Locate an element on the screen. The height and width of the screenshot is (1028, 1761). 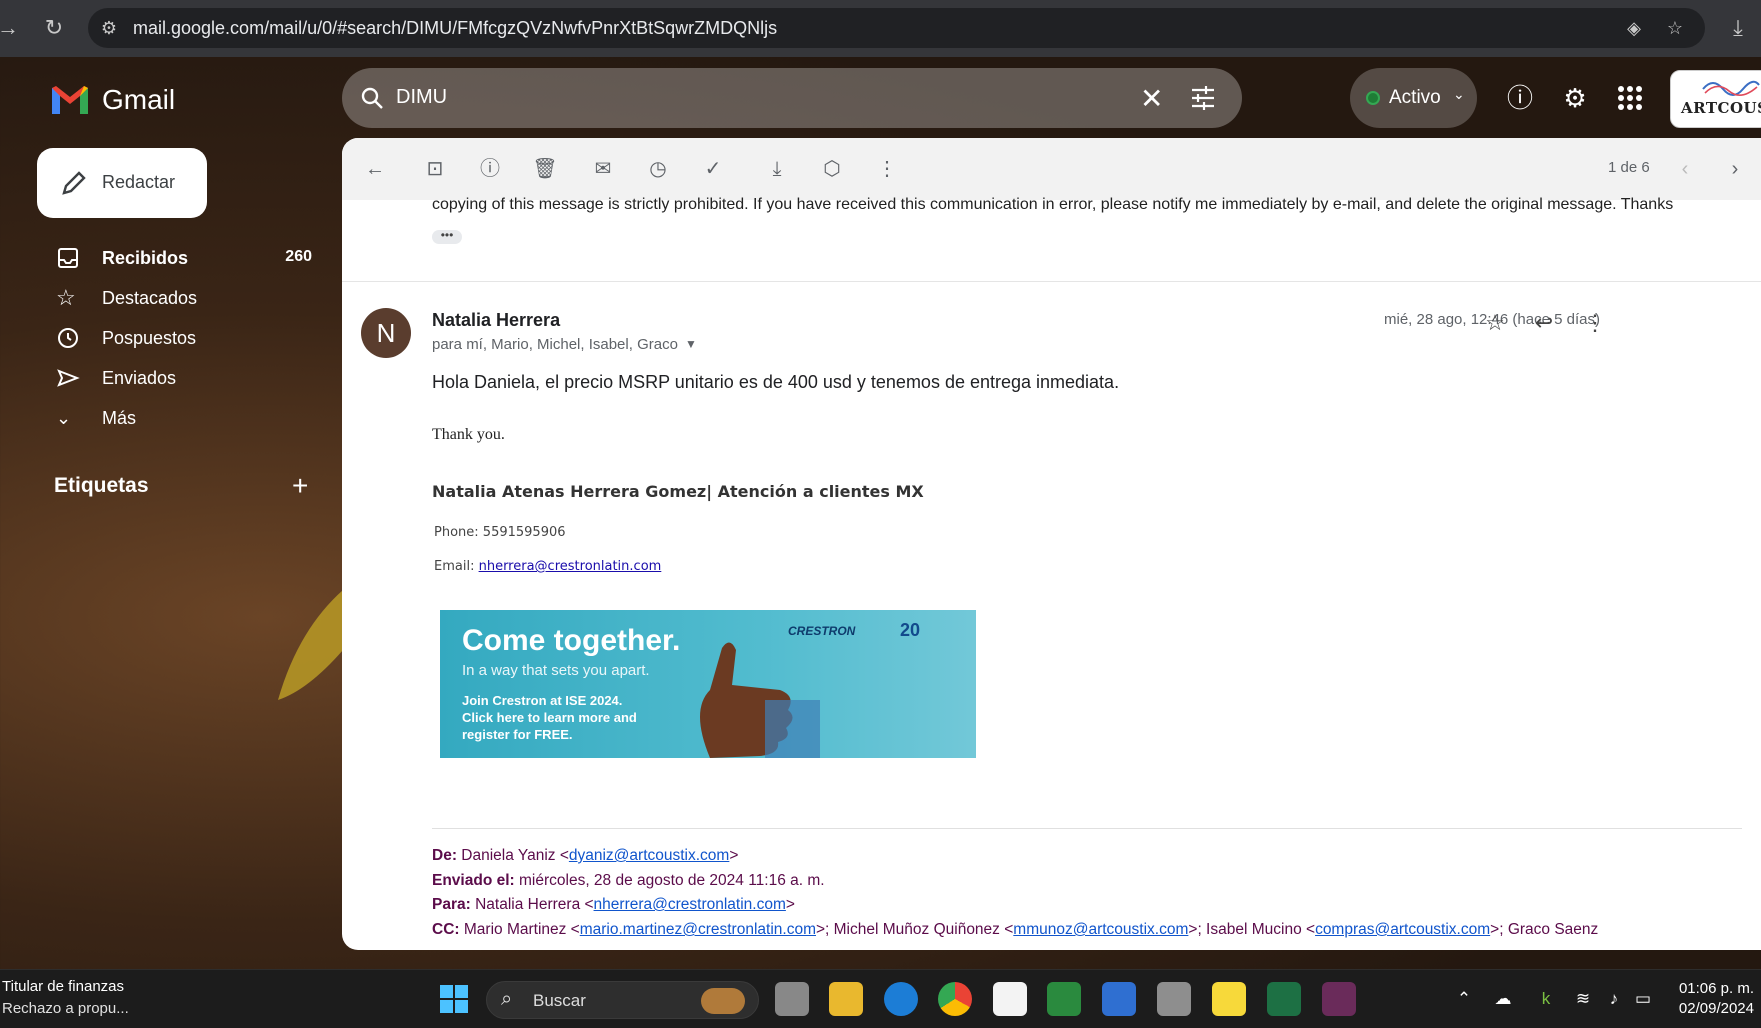
sidebar-item-label: Recibidos is located at coordinates (145, 258).